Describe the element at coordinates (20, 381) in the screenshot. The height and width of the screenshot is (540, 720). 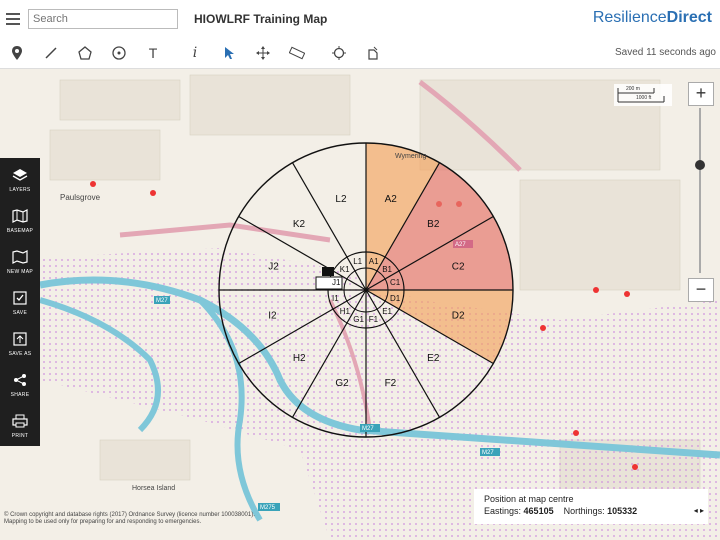
I see `share-icon` at that location.